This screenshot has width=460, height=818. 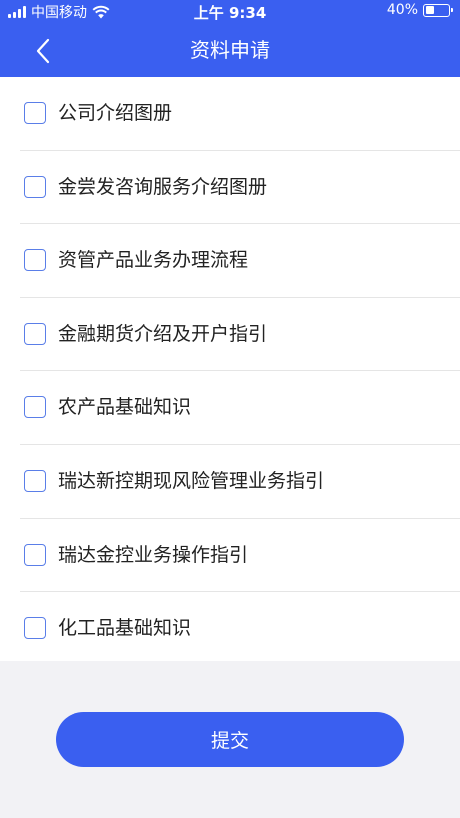 I want to click on item-label: 农产品基础知识, so click(x=125, y=407).